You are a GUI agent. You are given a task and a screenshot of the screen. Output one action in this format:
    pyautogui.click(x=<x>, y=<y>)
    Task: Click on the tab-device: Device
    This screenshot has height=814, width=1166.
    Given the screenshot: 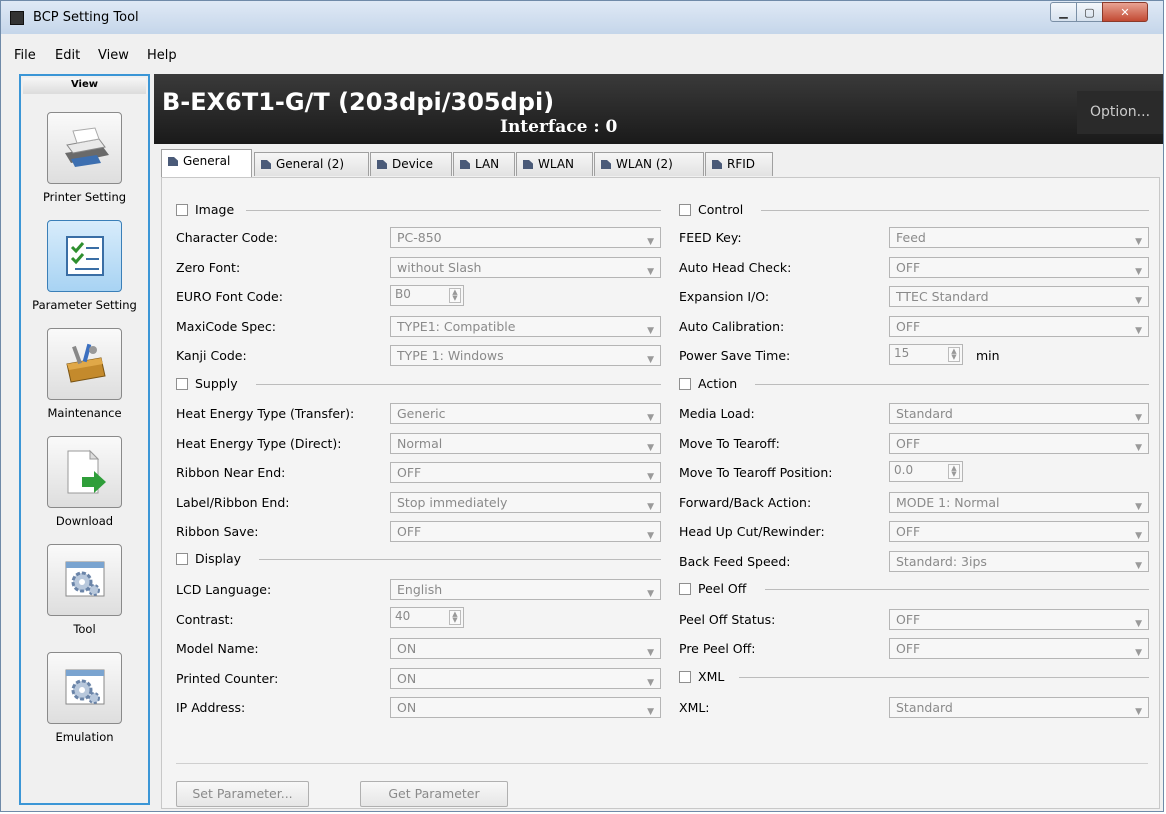 What is the action you would take?
    pyautogui.click(x=411, y=164)
    